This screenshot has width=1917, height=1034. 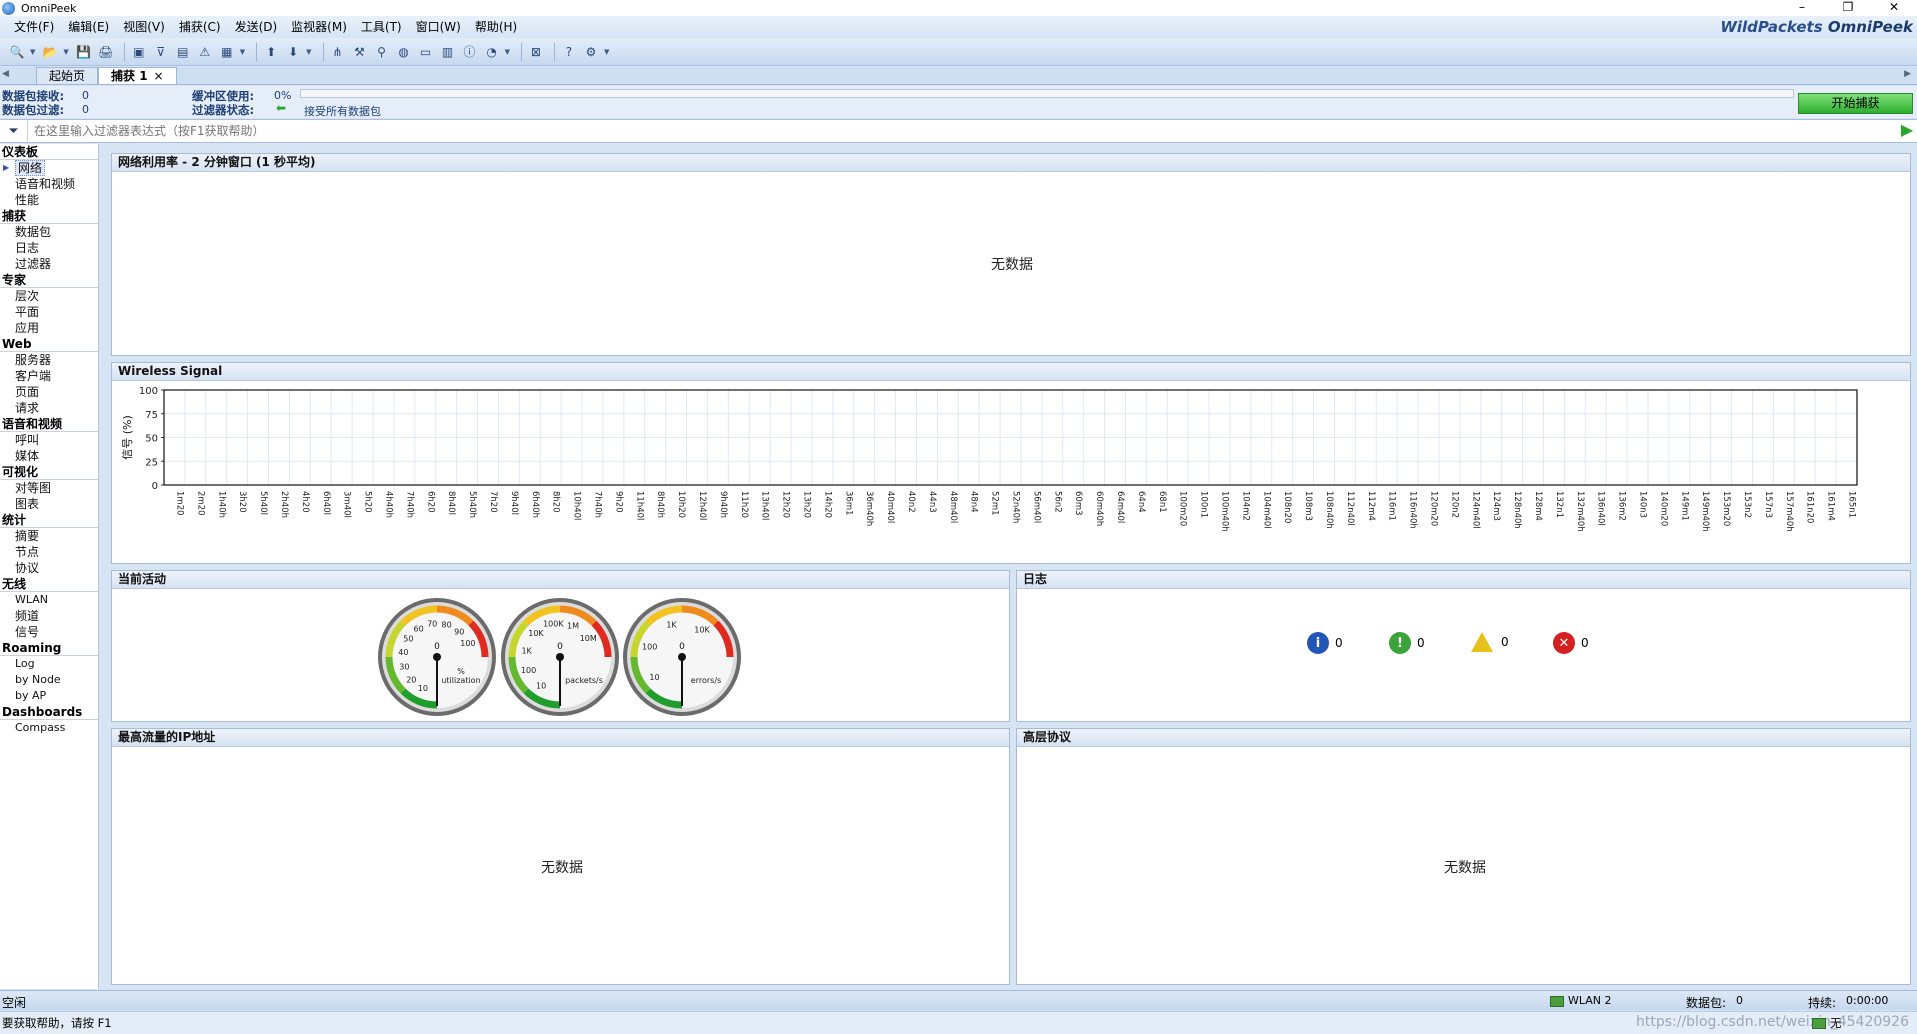 What do you see at coordinates (890, 507) in the screenshot?
I see `x-tick-label: 40m40l` at bounding box center [890, 507].